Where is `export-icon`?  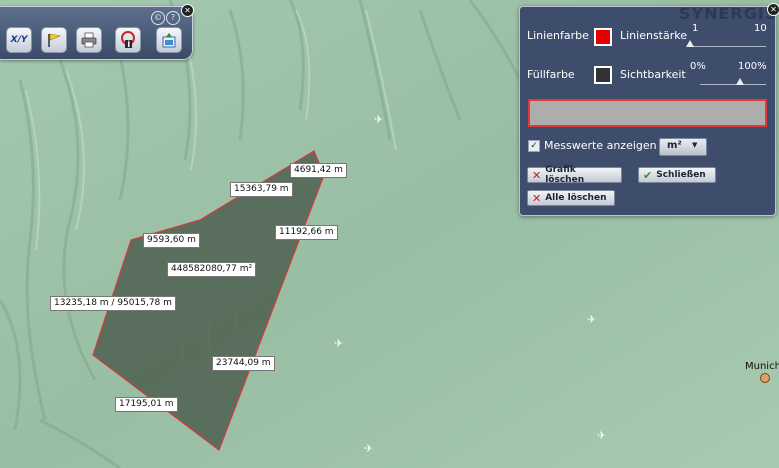
export-icon is located at coordinates (169, 40).